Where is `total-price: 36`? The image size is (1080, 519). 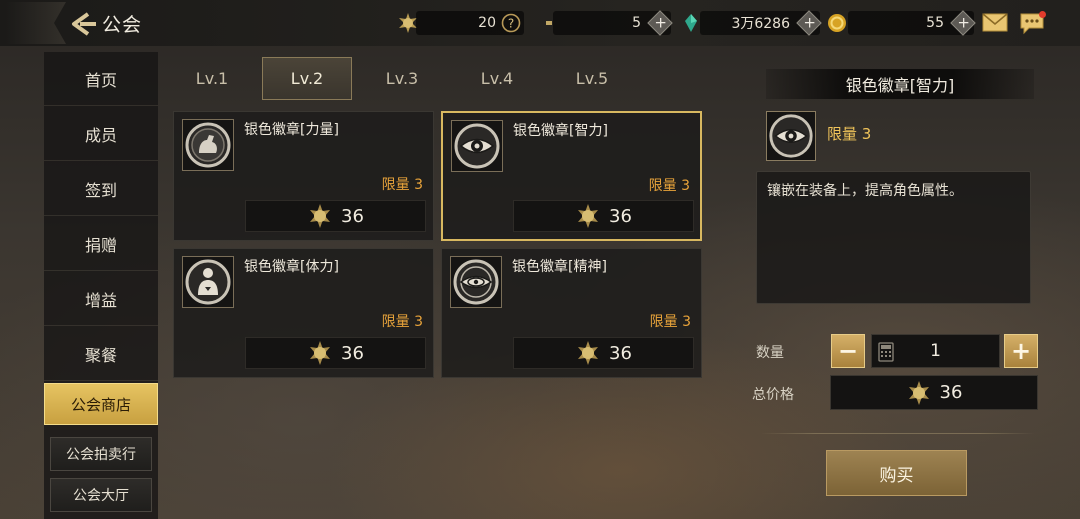
total-price: 36 is located at coordinates (934, 392).